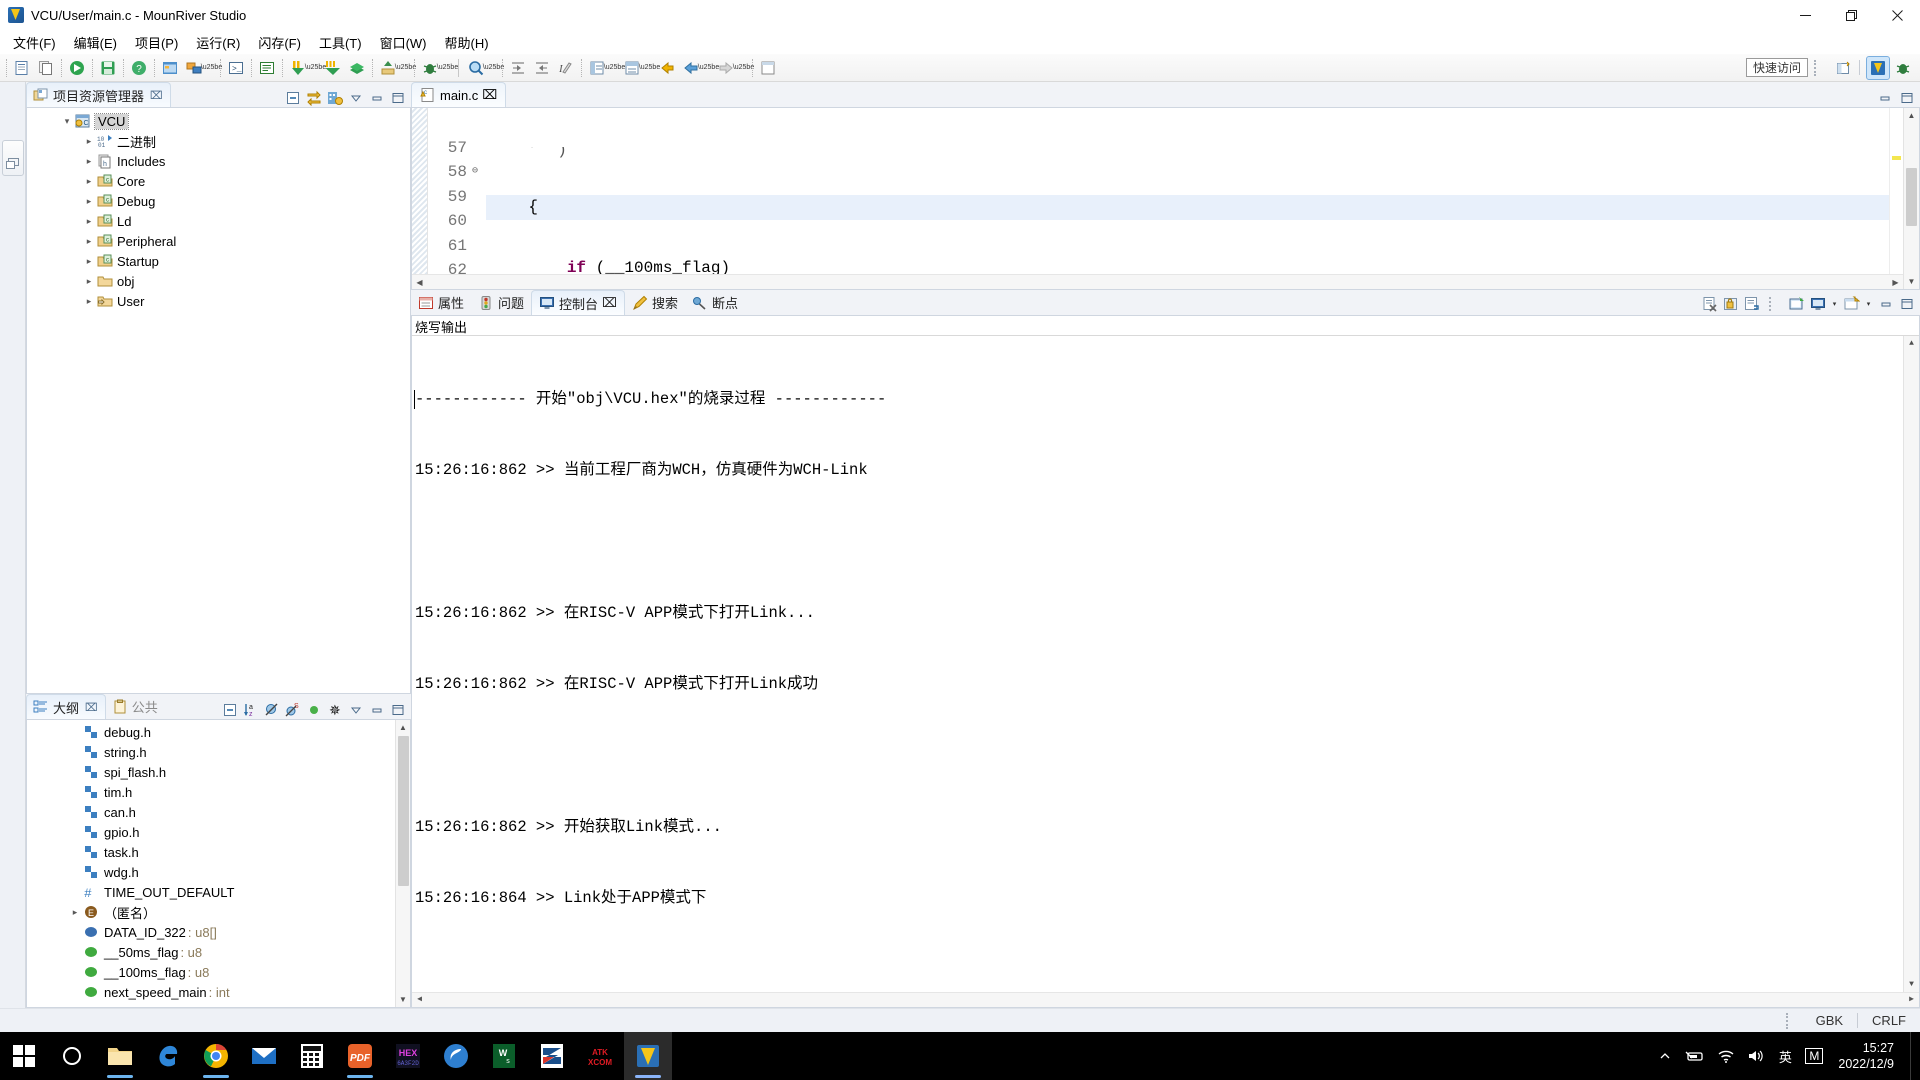  I want to click on list-item: # TIME_OUT_DEFAULT, so click(218, 892).